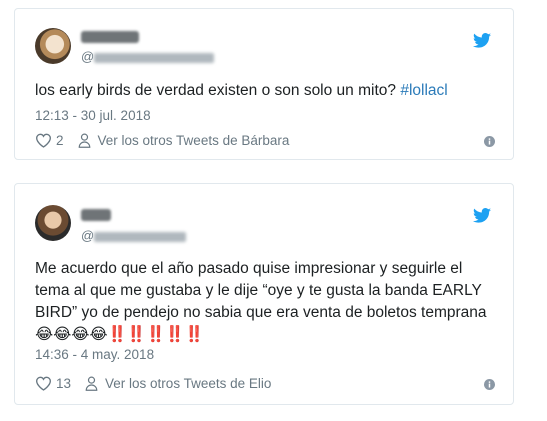 This screenshot has width=547, height=421. Describe the element at coordinates (63, 383) in the screenshot. I see `like-count: 13` at that location.